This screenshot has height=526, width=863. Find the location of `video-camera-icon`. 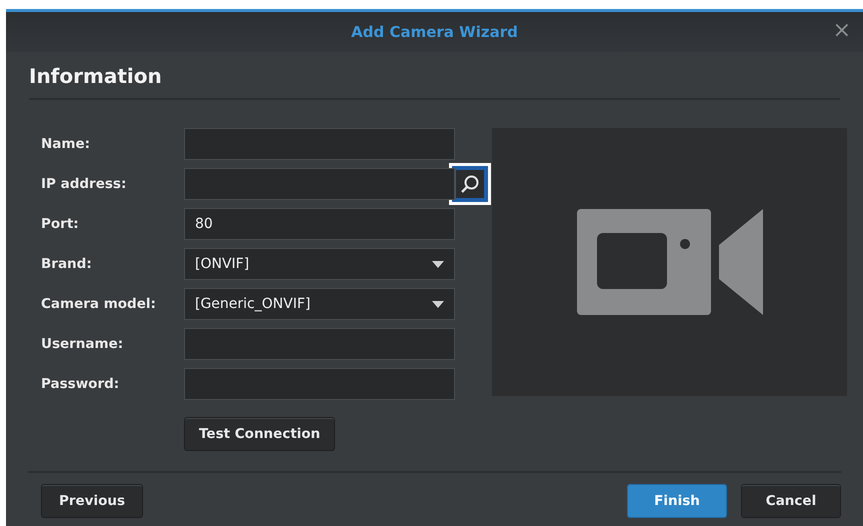

video-camera-icon is located at coordinates (669, 262).